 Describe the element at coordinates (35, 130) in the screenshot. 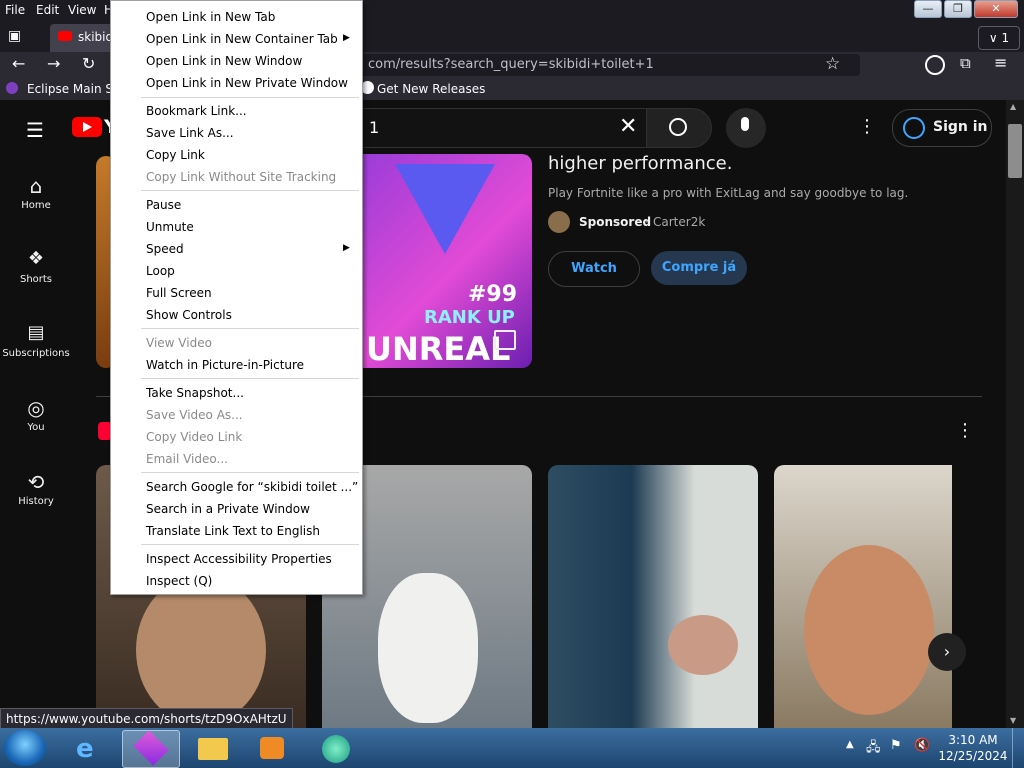

I see `hamburger-menu-icon: ☰` at that location.